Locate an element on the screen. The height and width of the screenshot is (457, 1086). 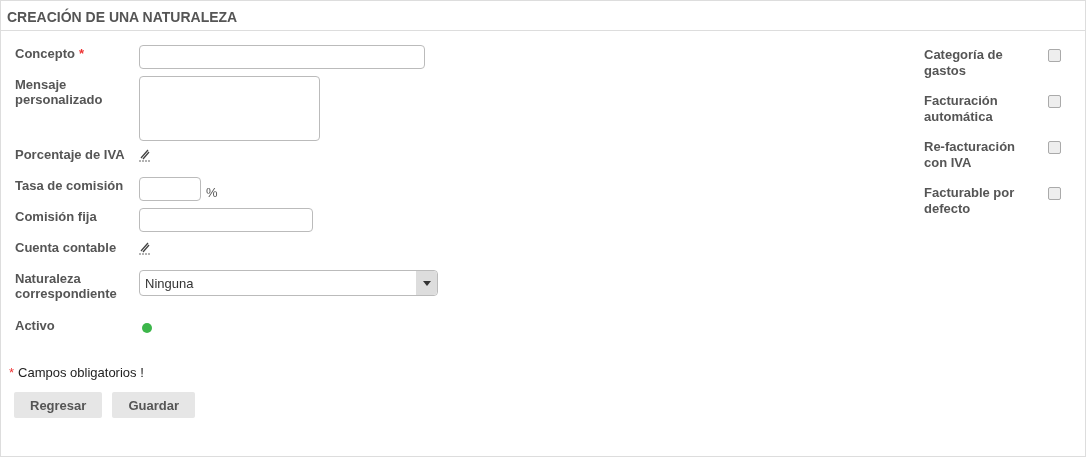
field-label: Comisión fija is located at coordinates (56, 216).